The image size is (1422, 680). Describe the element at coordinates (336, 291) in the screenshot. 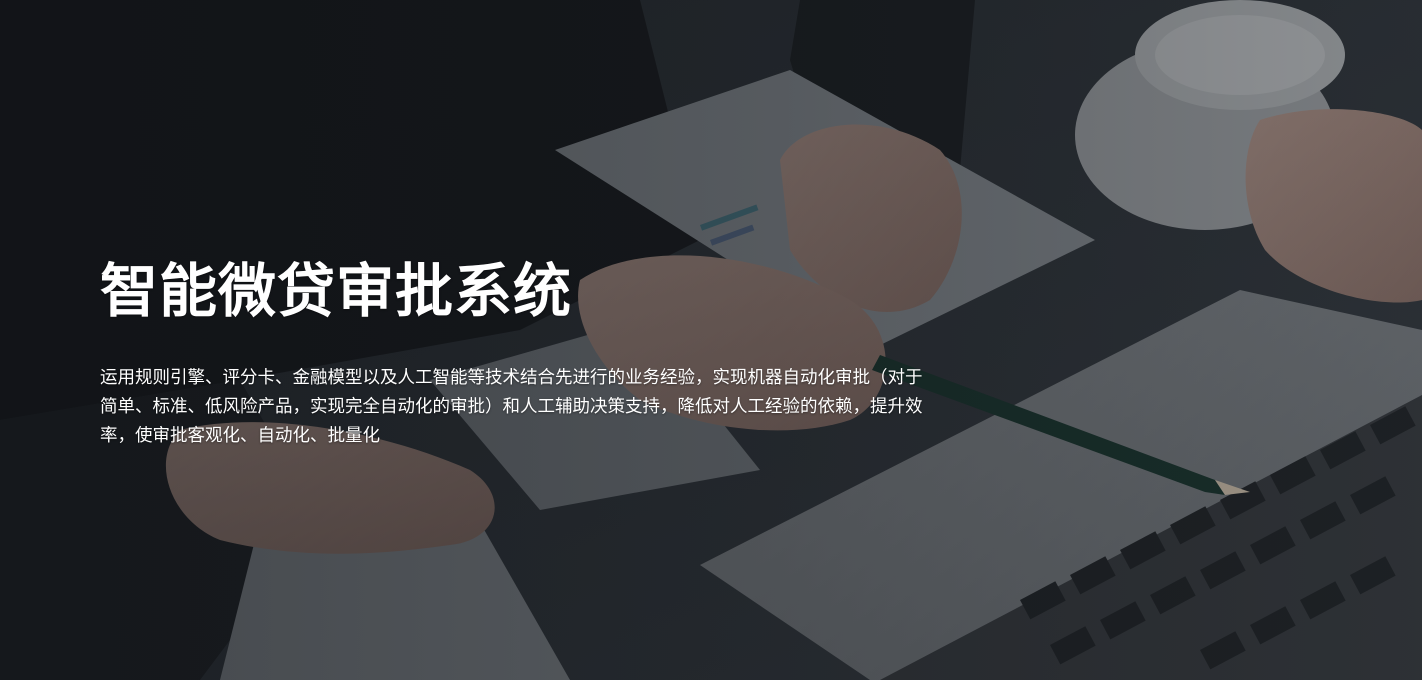

I see `page-title: 智能微贷审批系统` at that location.